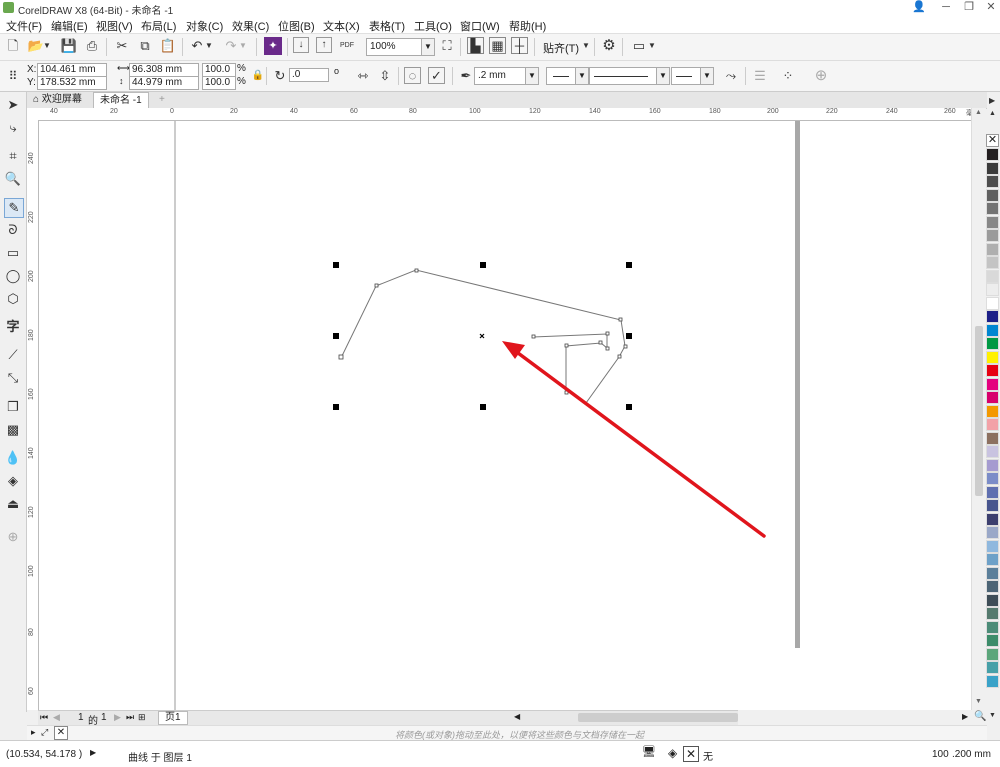  What do you see at coordinates (980, 716) in the screenshot?
I see `zoom-navigator-icon: 🔍` at bounding box center [980, 716].